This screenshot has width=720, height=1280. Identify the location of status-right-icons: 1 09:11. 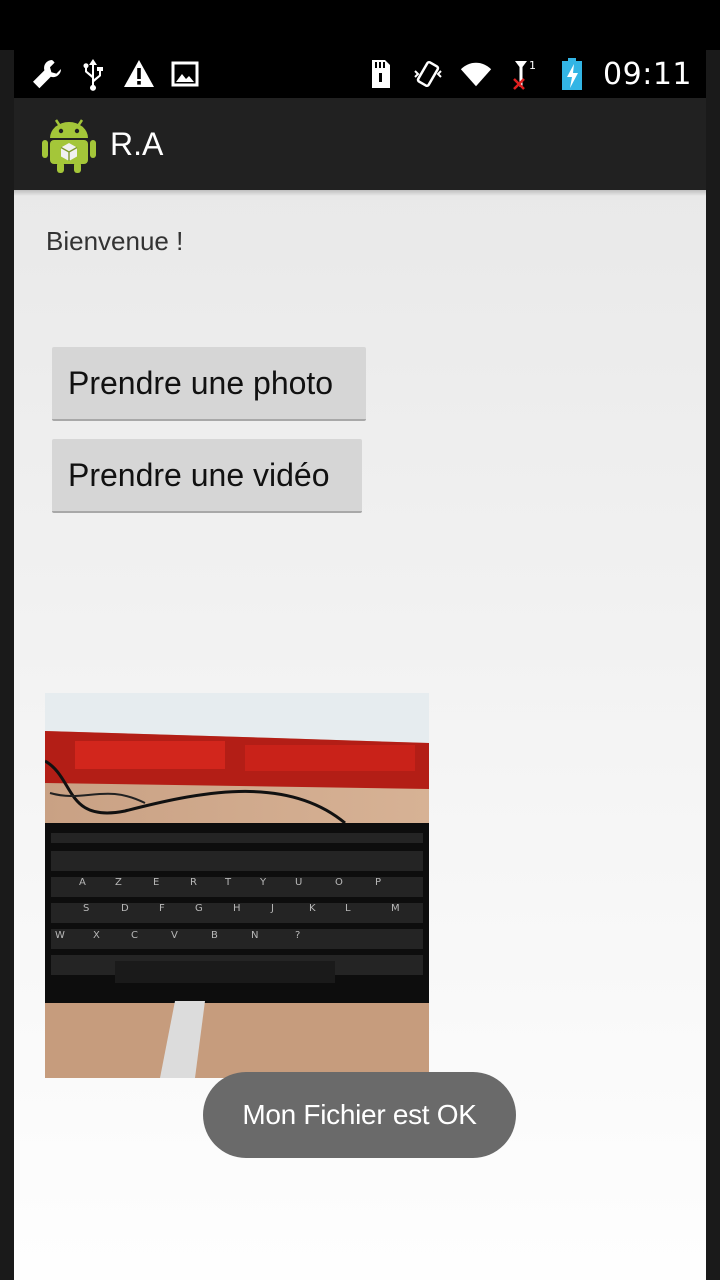
(534, 74).